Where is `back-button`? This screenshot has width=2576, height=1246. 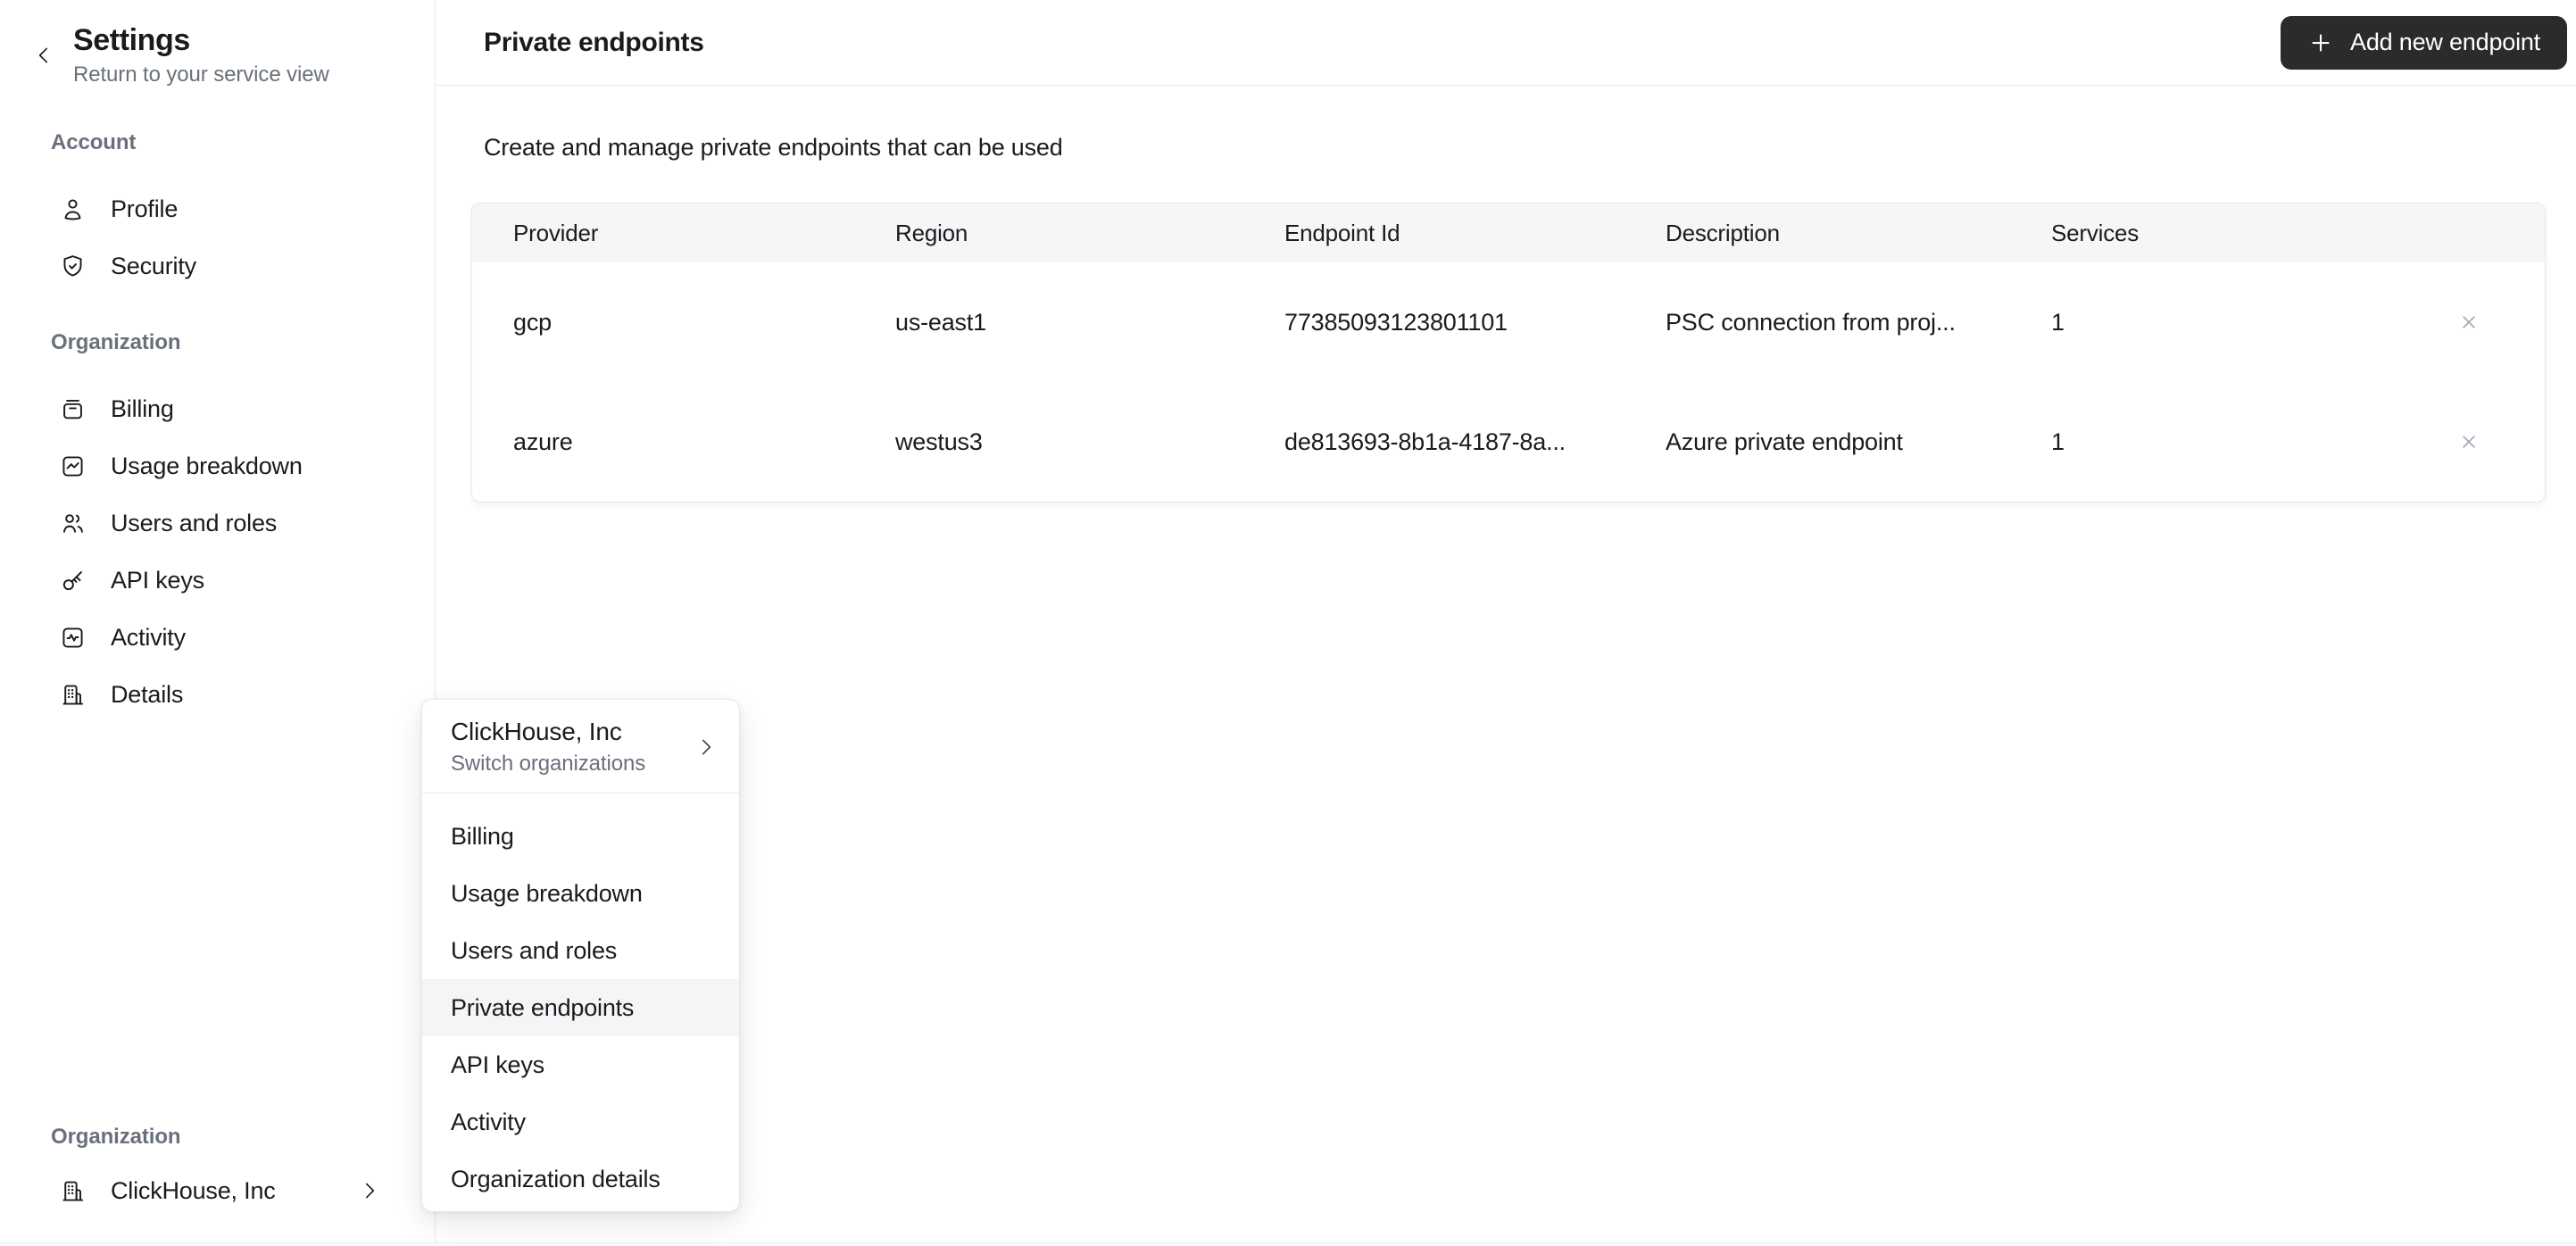
back-button is located at coordinates (44, 56).